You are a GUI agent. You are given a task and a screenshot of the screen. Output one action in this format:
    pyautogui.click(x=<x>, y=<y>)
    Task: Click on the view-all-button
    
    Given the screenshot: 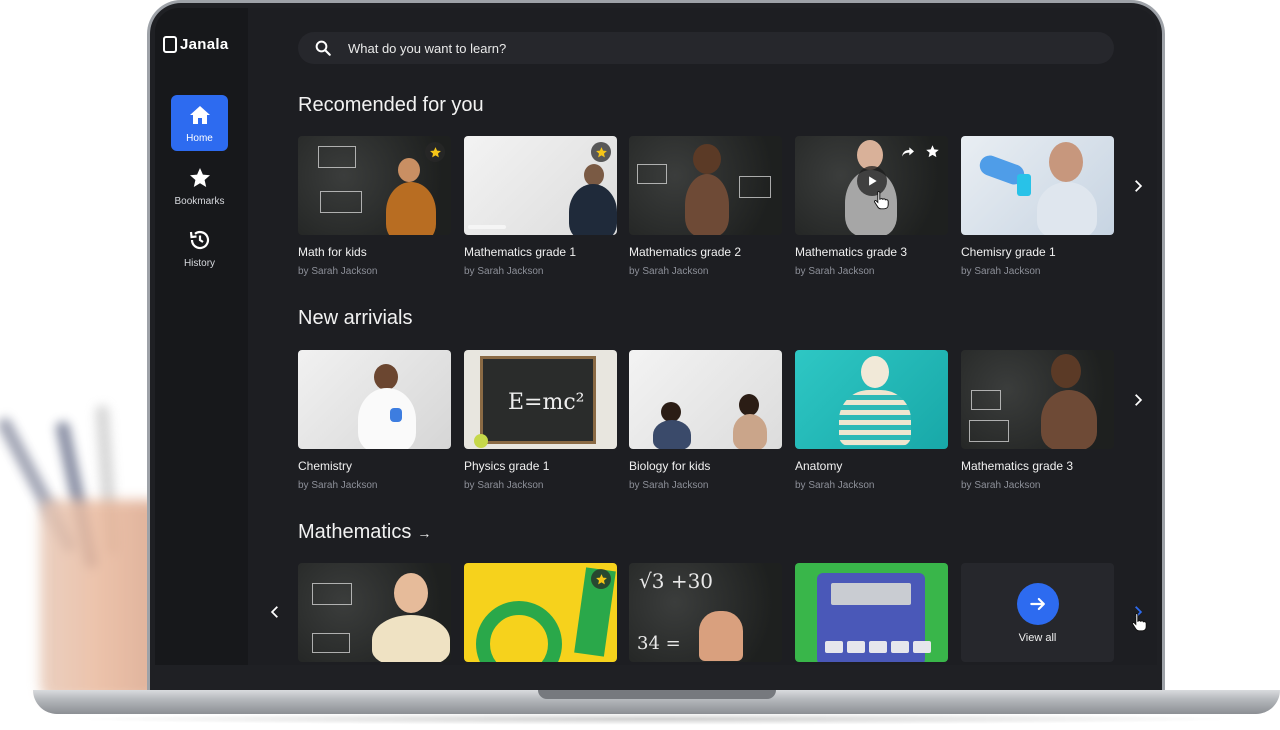 What is the action you would take?
    pyautogui.click(x=1038, y=604)
    